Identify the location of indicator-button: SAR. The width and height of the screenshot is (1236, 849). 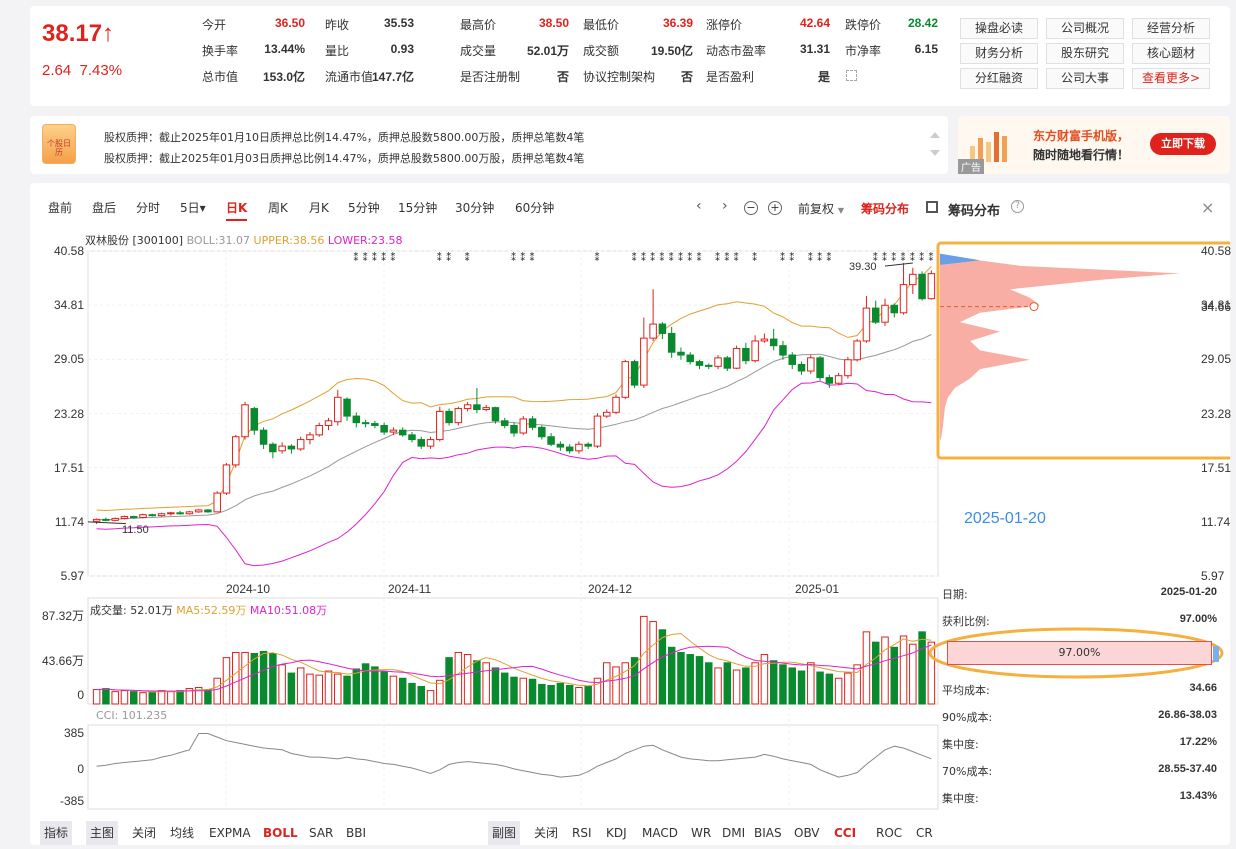
(321, 833).